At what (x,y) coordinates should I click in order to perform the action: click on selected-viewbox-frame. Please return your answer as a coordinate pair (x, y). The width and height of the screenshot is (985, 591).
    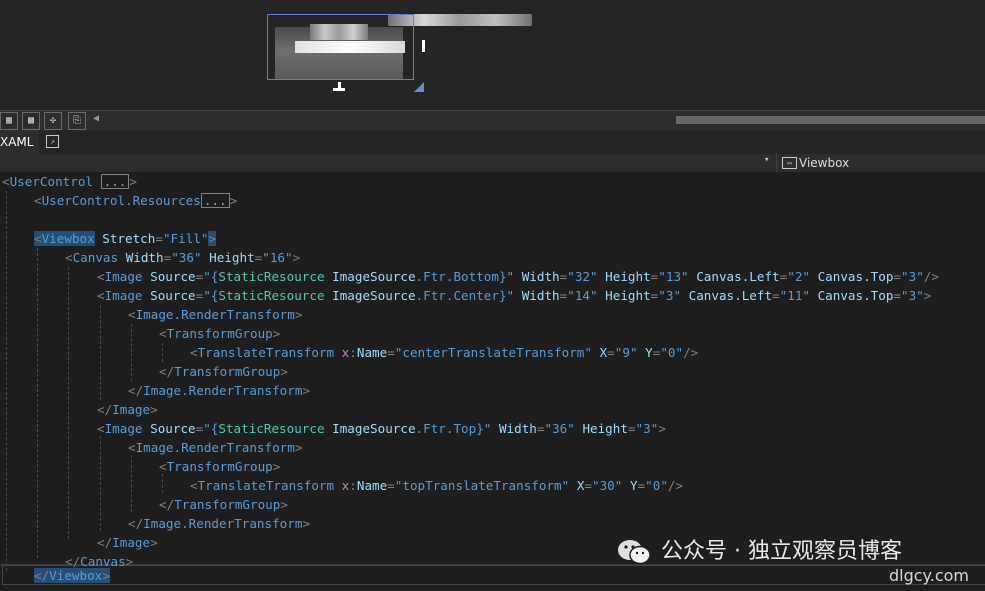
    Looking at the image, I should click on (340, 47).